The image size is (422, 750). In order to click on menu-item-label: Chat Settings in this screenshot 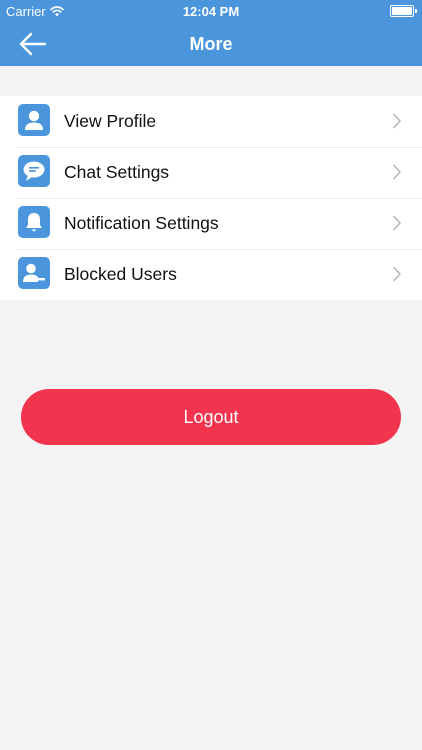, I will do `click(117, 172)`.